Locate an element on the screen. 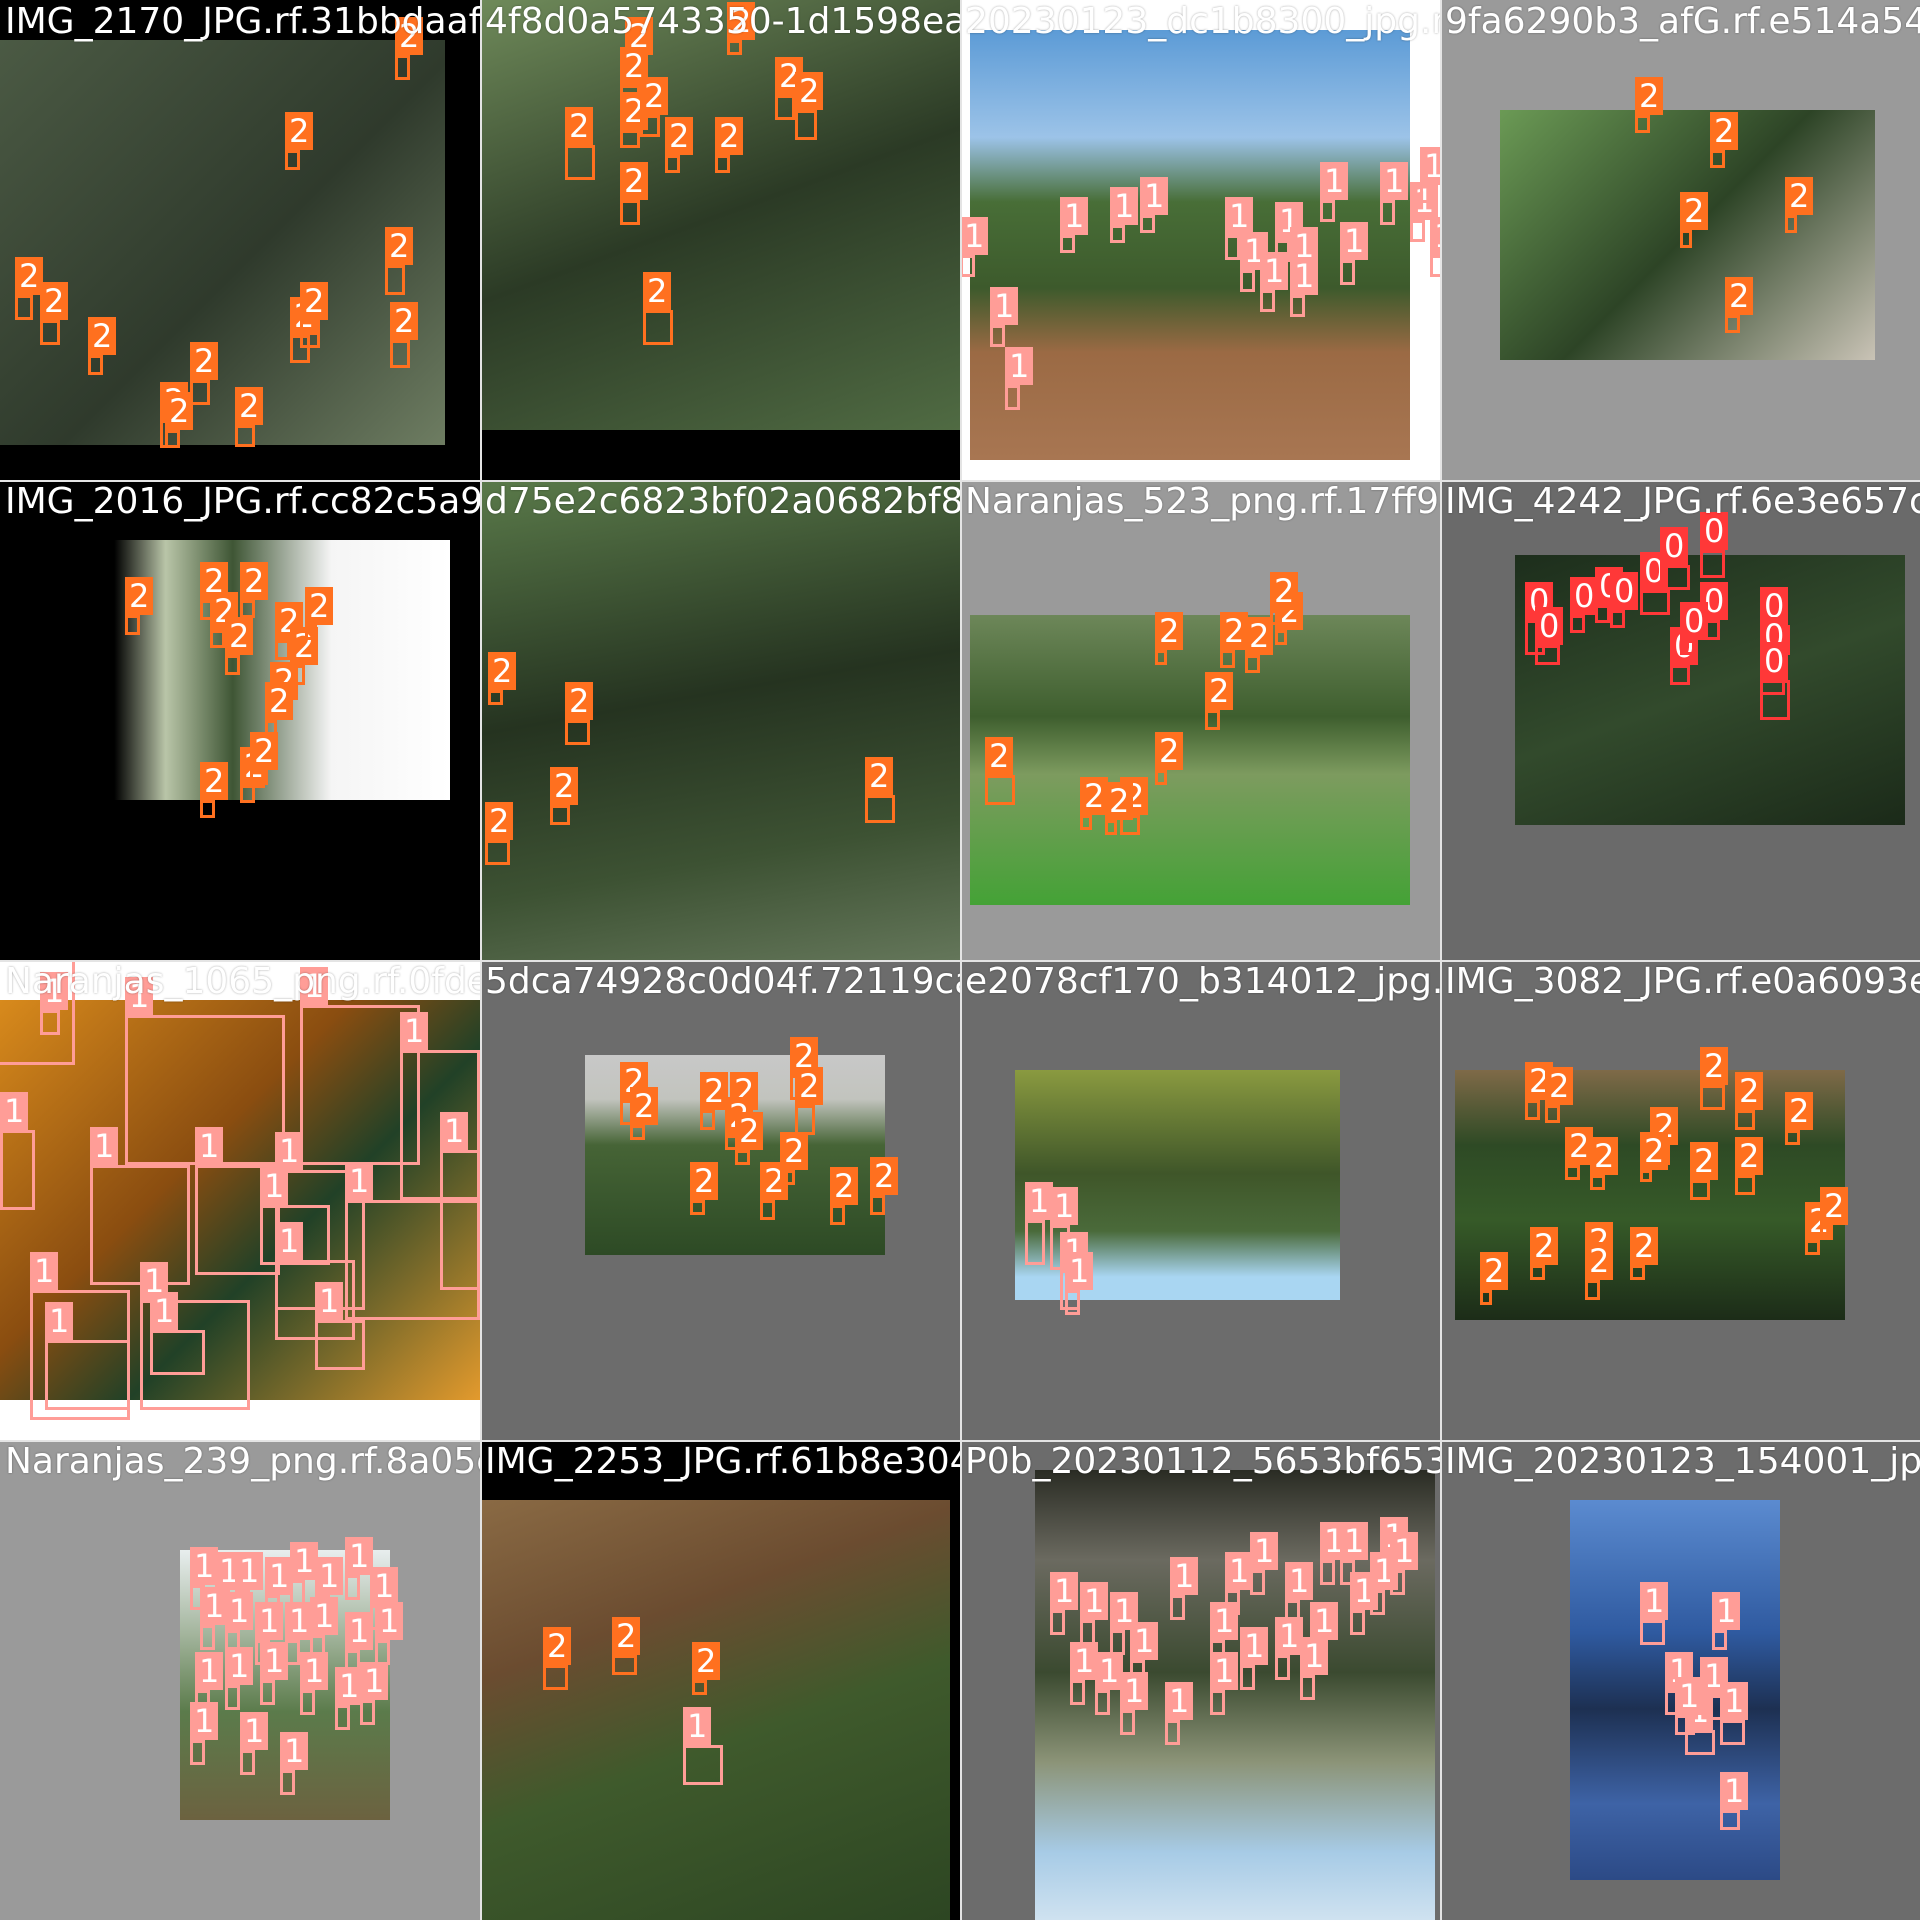  mosaic-tile: 111111111111111111111111 is located at coordinates (240, 1680).